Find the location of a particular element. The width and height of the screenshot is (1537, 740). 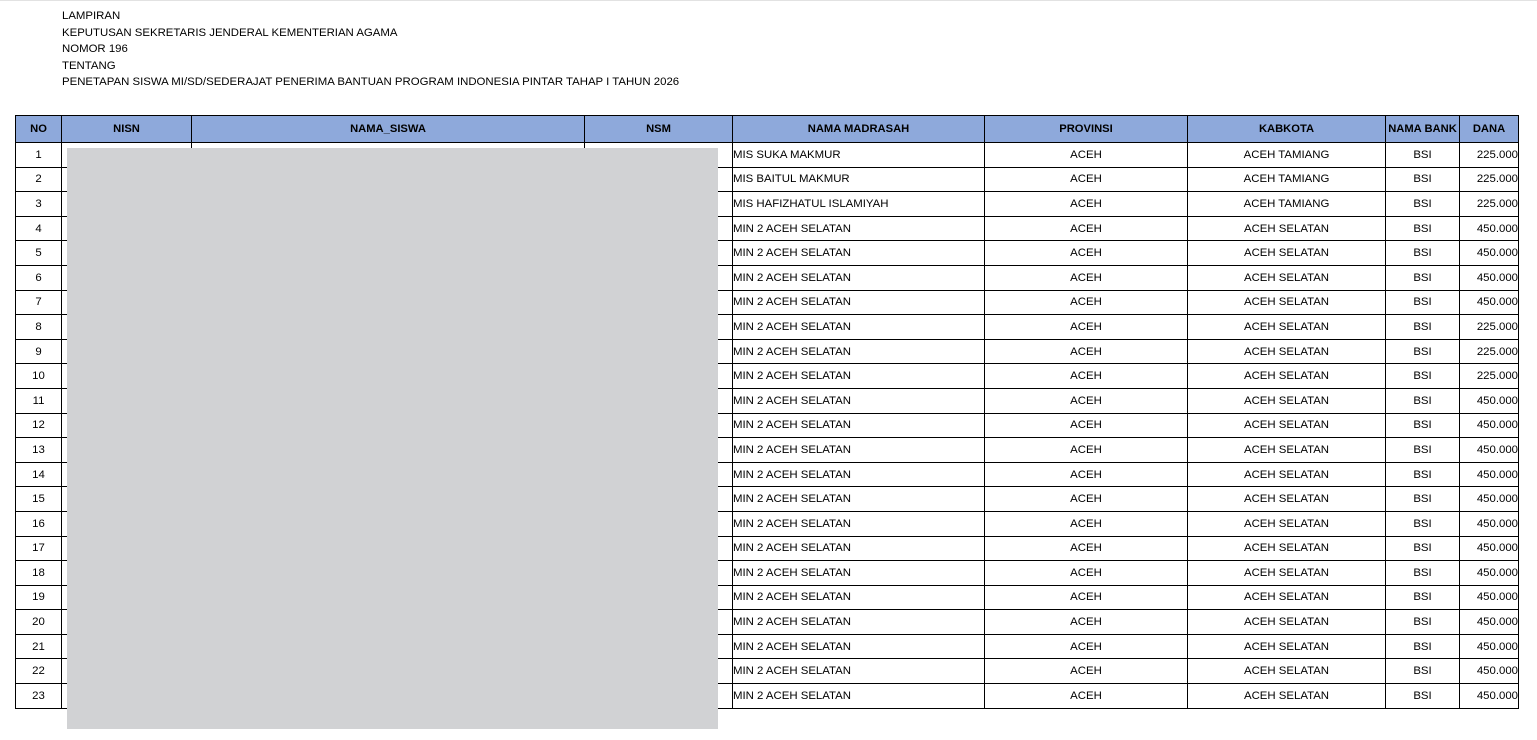

col-header-no: NO is located at coordinates (38, 129).